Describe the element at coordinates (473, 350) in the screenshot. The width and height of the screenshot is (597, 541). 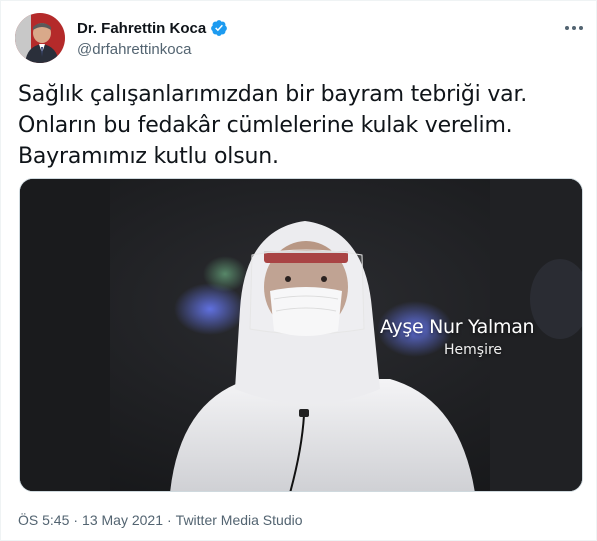
I see `video-caption-role: Hemşire` at that location.